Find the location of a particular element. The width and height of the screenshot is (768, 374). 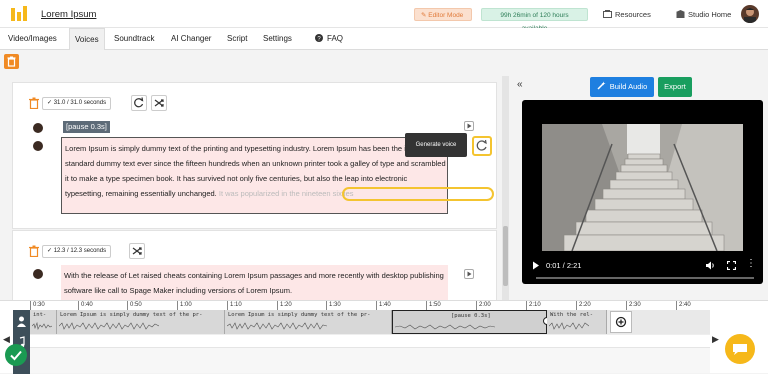

hours-available-badge: 99h 26min of 120 hours available is located at coordinates (534, 20).